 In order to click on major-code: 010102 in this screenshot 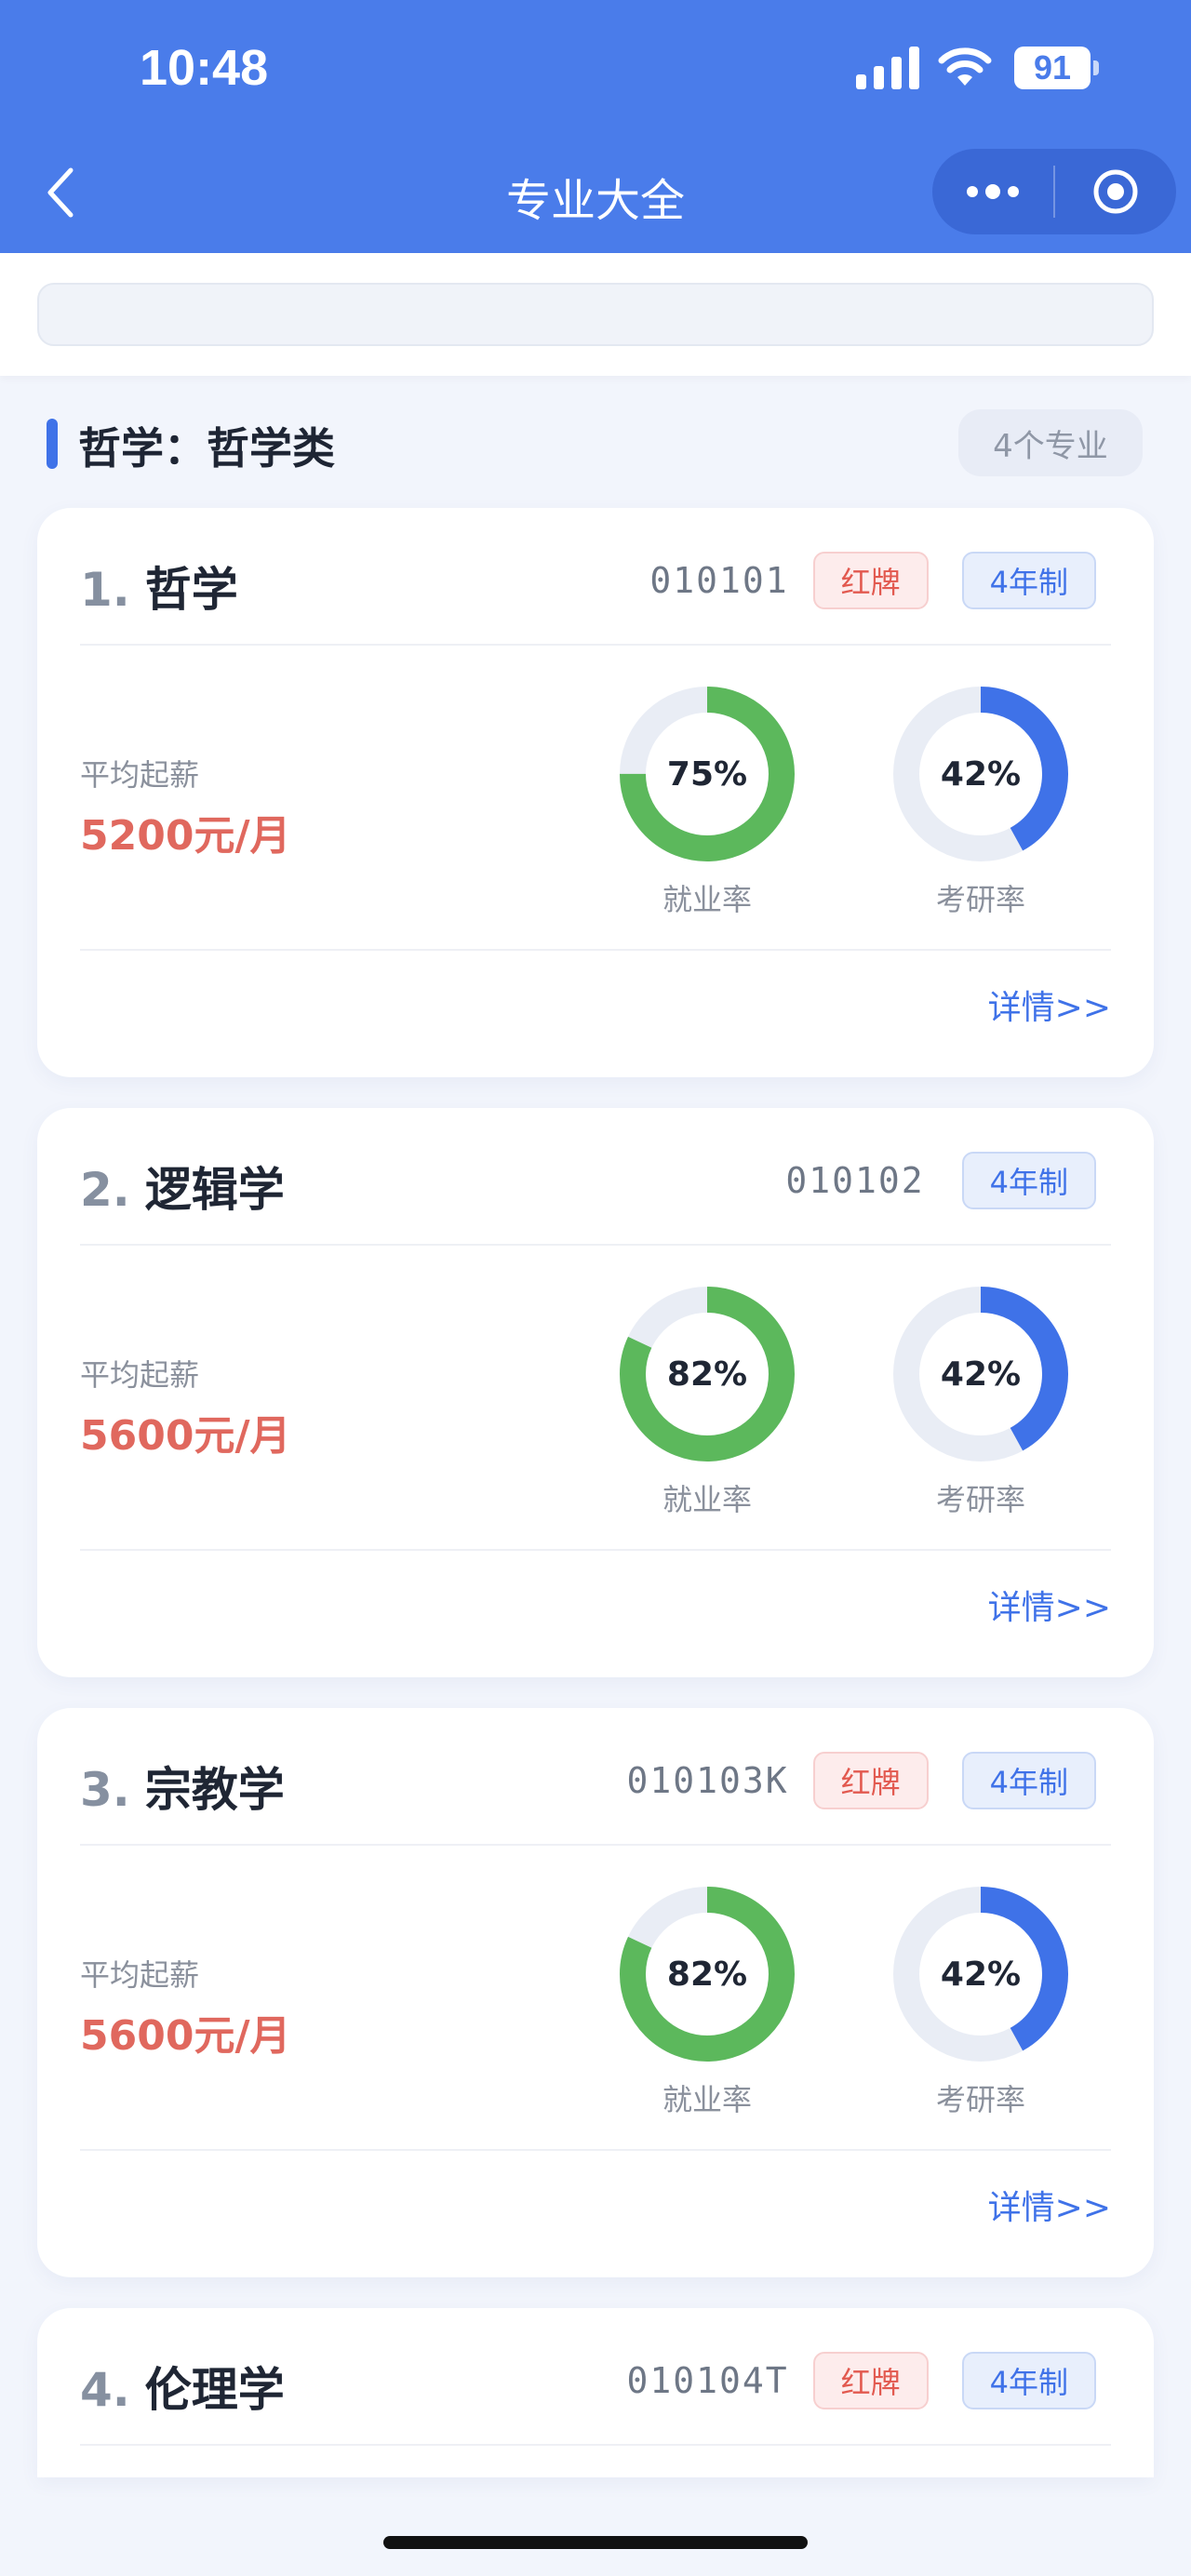, I will do `click(855, 1180)`.